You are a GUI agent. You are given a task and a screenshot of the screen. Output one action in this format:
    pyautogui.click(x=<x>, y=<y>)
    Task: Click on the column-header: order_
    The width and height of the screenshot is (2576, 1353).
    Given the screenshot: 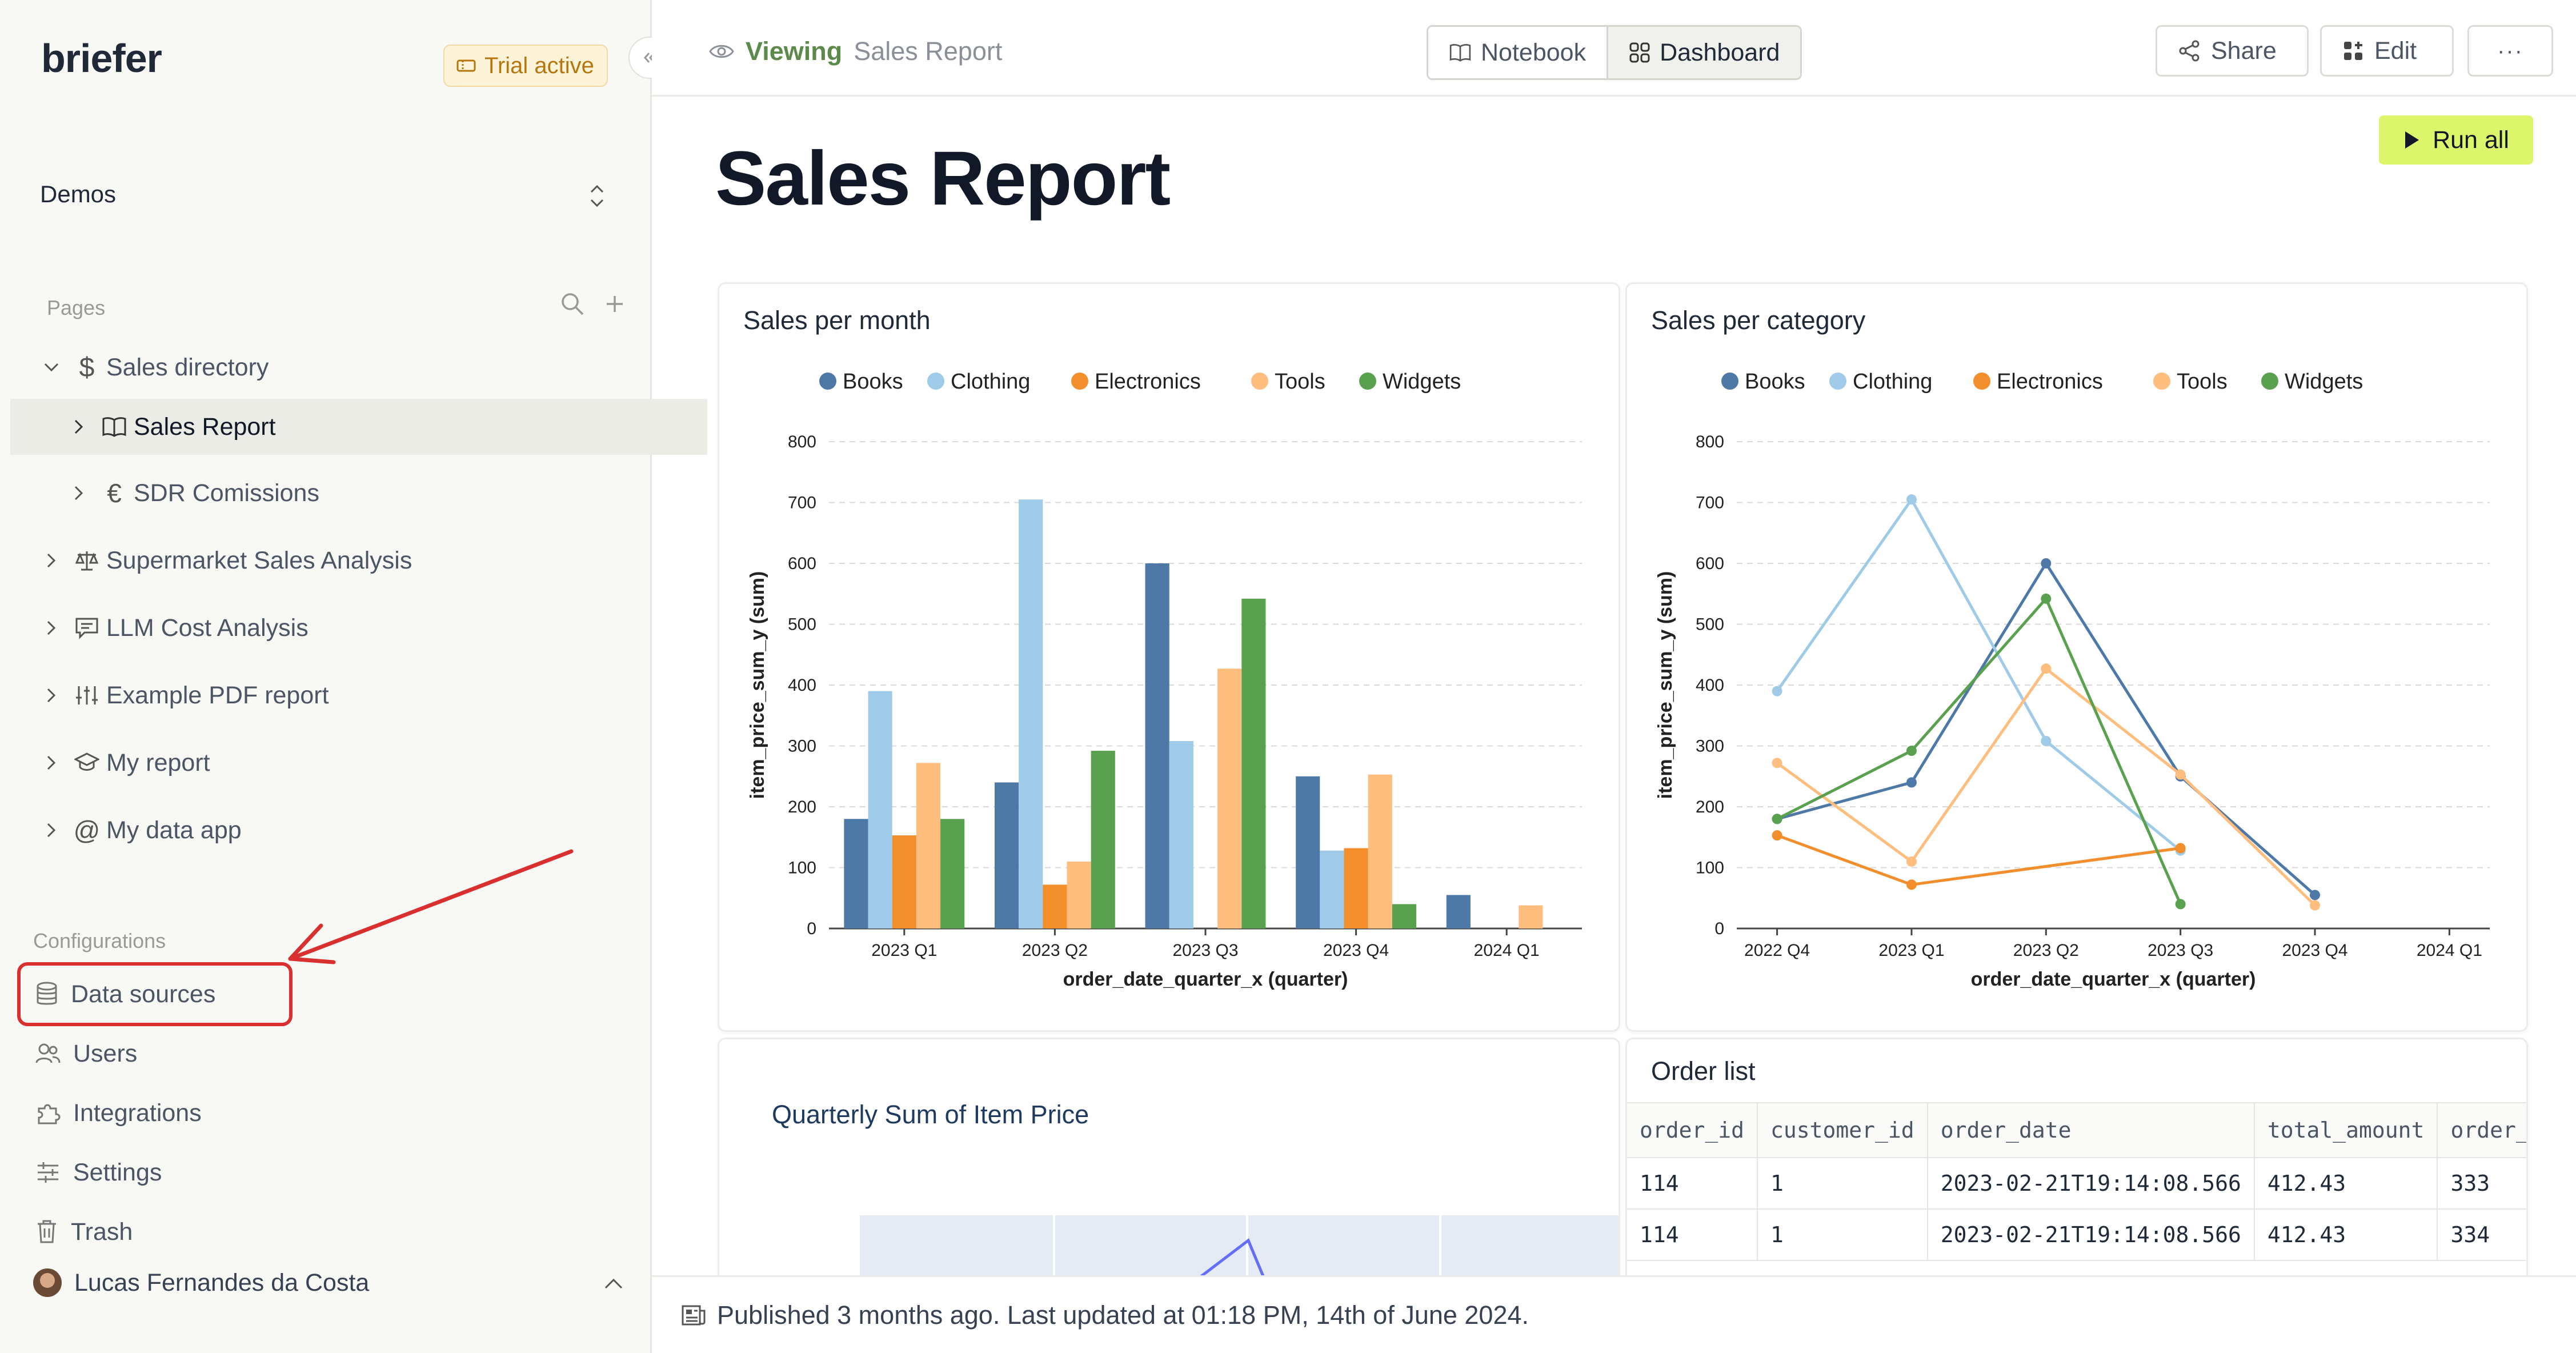 What is the action you would take?
    pyautogui.click(x=2481, y=1130)
    